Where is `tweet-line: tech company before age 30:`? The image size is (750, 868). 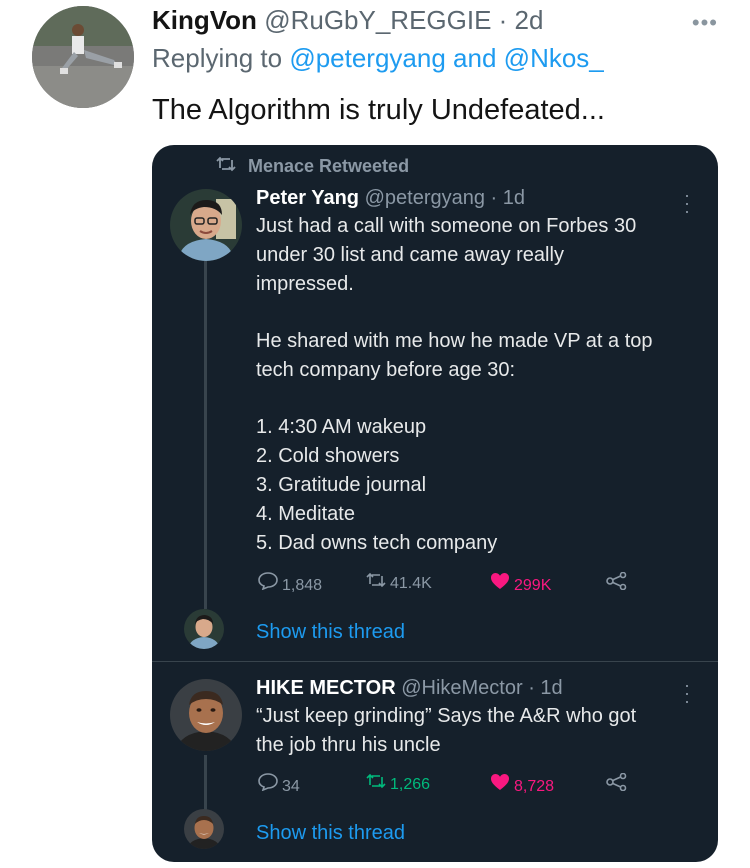 tweet-line: tech company before age 30: is located at coordinates (386, 370).